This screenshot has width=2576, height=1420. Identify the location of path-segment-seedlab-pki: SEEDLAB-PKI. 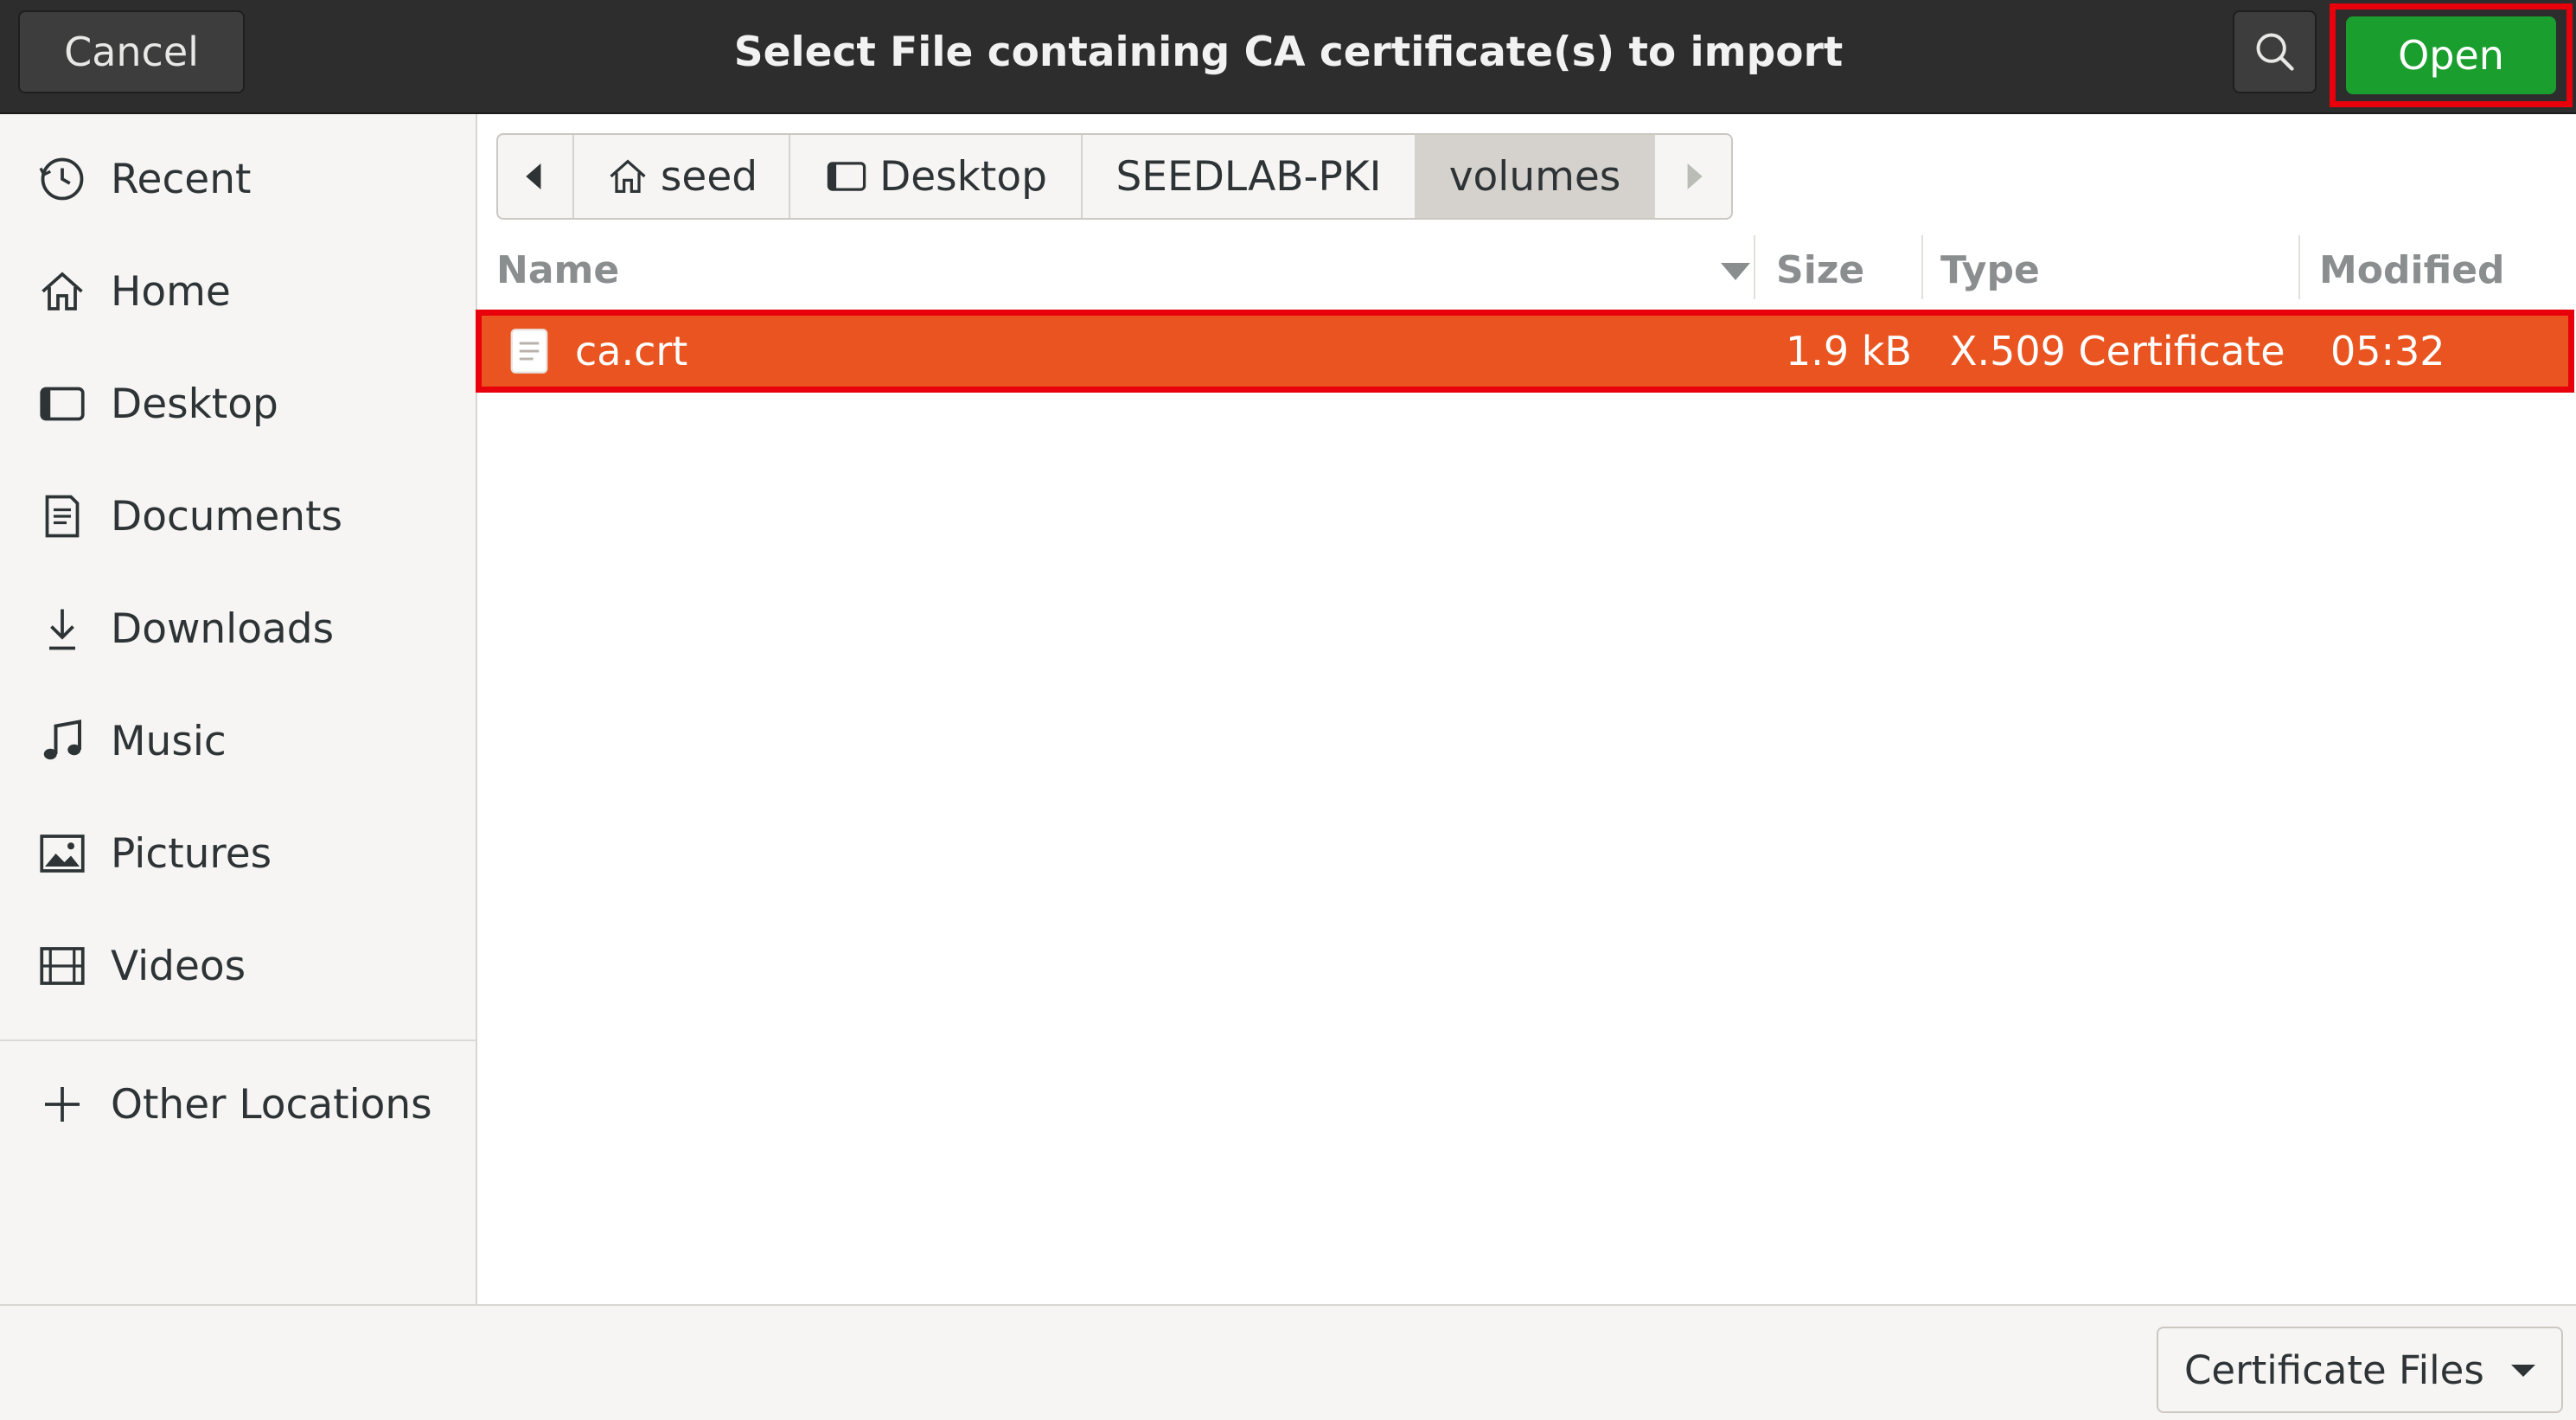
(1249, 176).